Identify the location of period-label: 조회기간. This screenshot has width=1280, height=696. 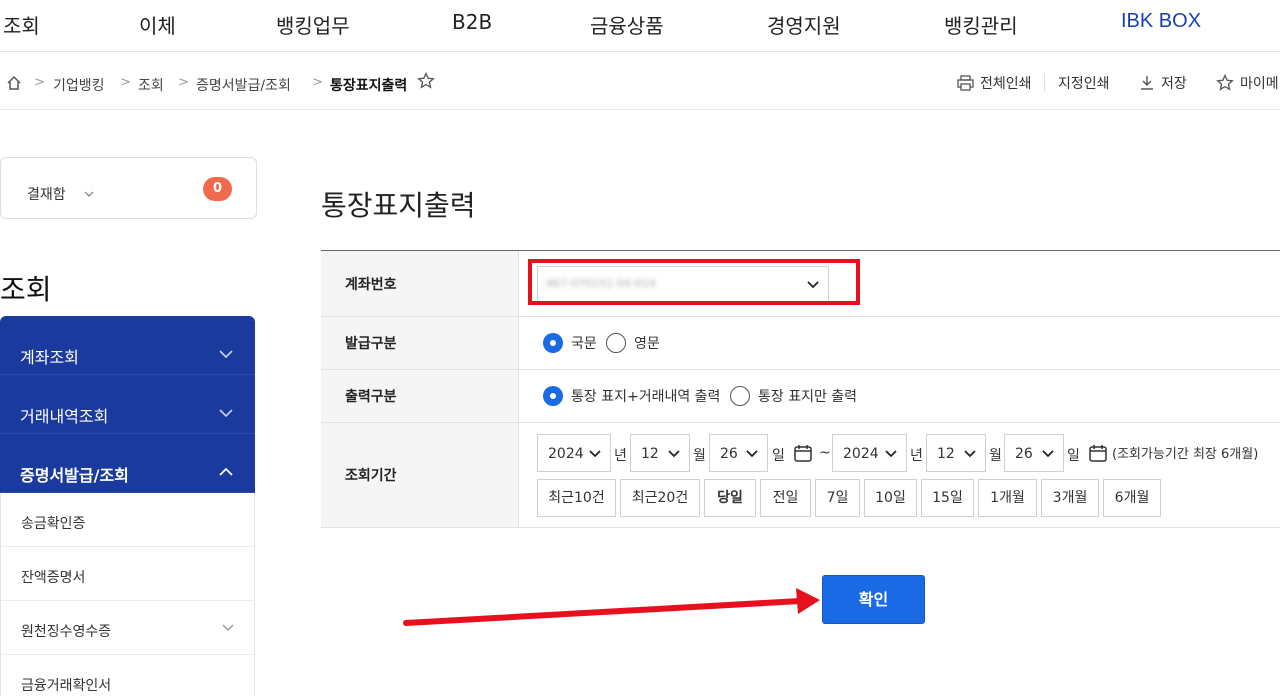
(371, 476).